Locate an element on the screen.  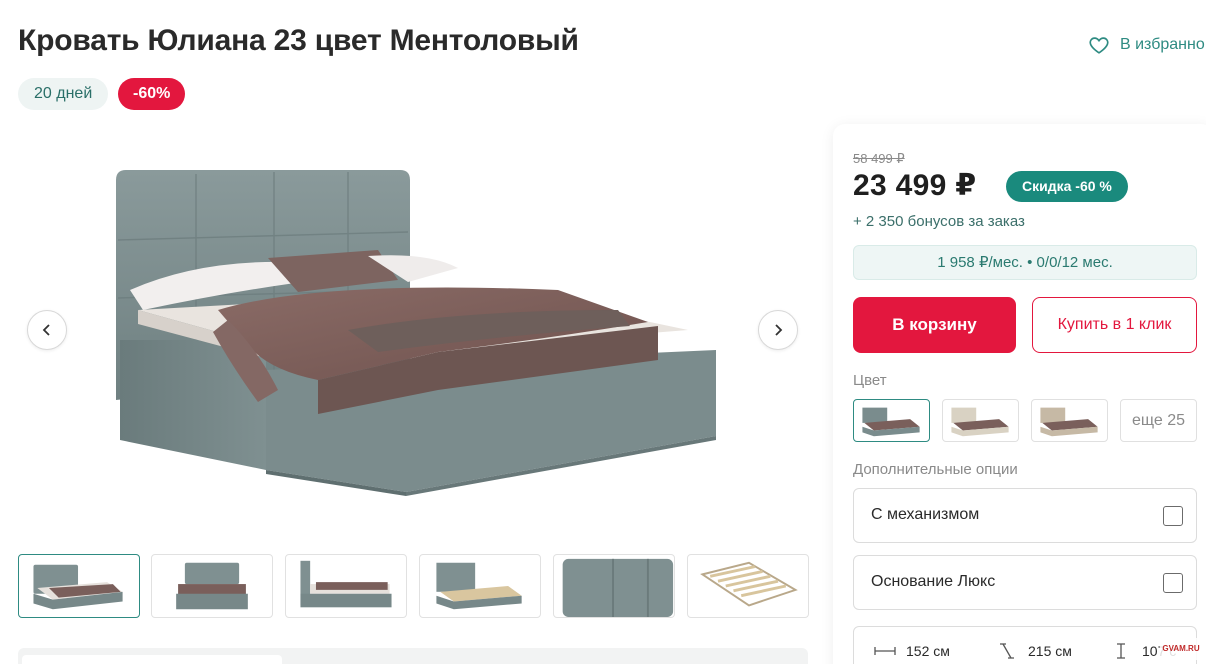
bottom-tab is located at coordinates (152, 659).